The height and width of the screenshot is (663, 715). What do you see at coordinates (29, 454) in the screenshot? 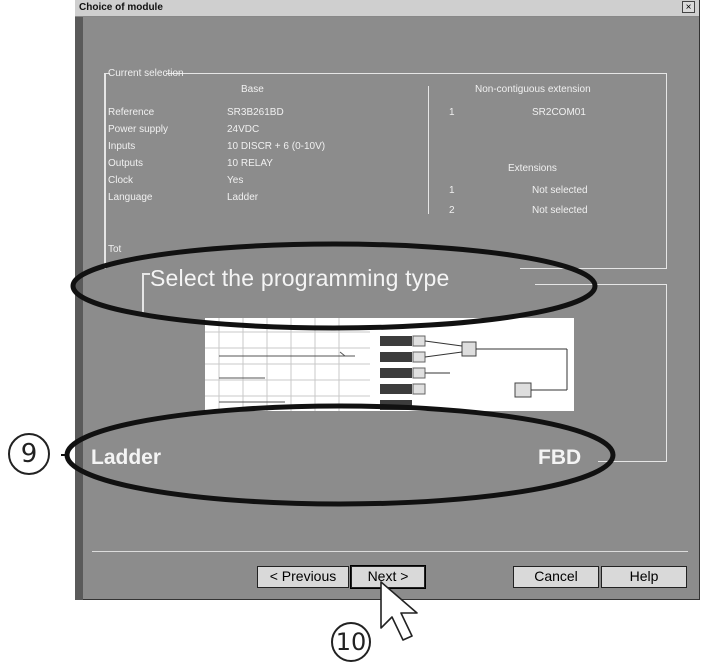
I see `callout-9: 9` at bounding box center [29, 454].